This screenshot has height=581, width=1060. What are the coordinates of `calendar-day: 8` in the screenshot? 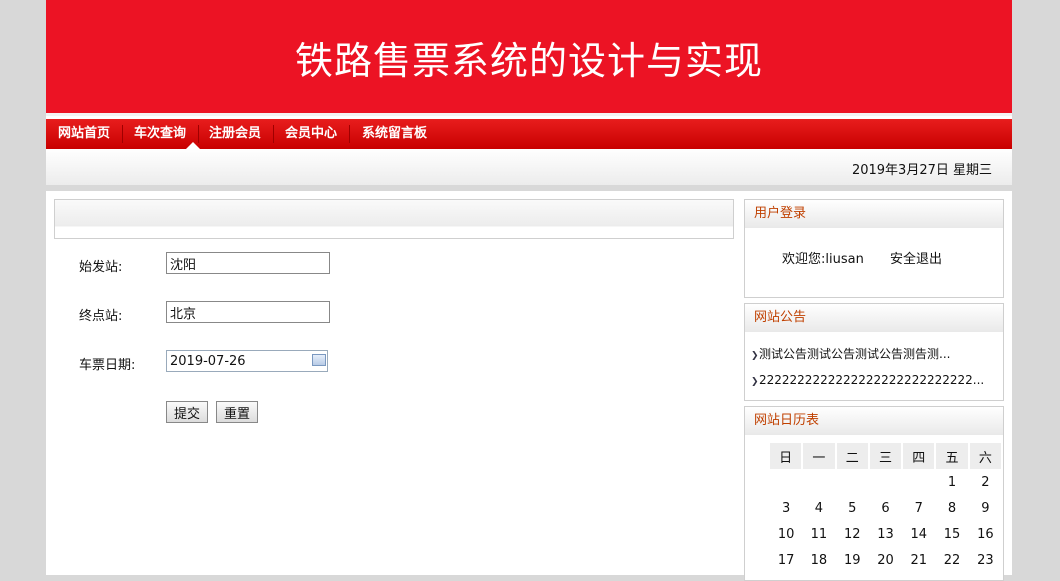 It's located at (952, 508).